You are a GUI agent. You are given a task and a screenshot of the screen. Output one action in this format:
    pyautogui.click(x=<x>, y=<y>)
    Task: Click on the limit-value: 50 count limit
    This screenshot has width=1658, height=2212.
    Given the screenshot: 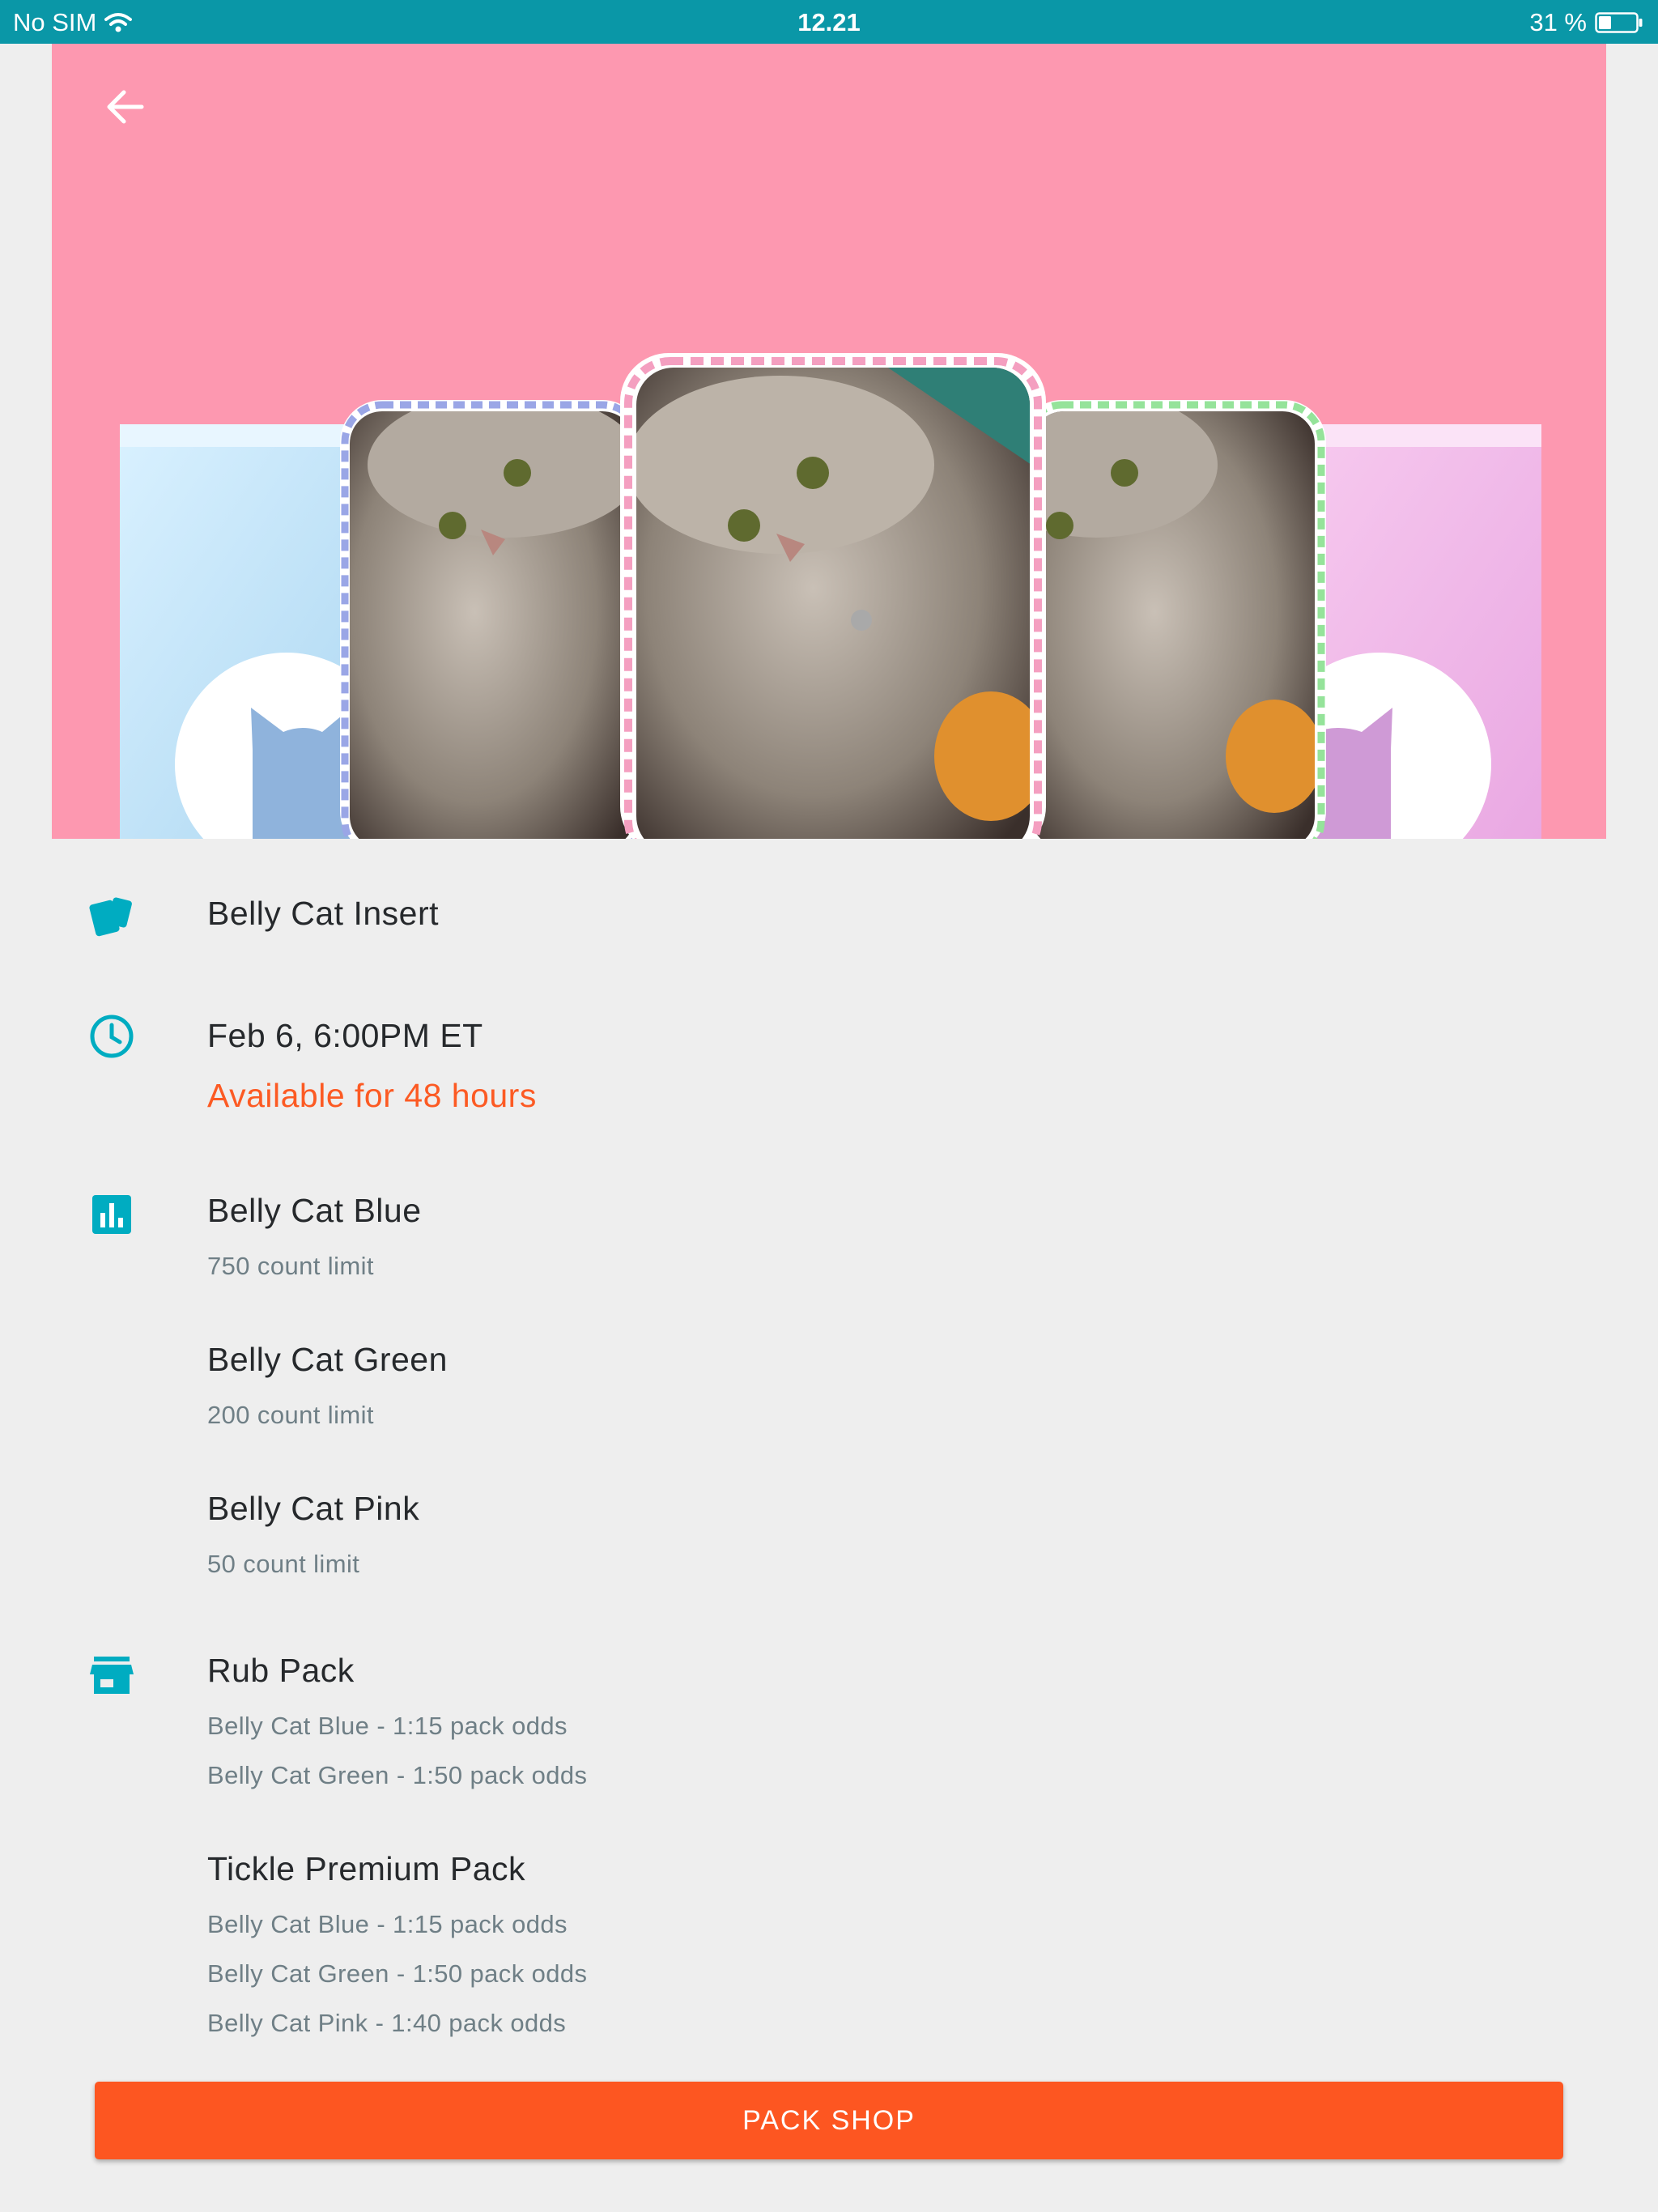 What is the action you would take?
    pyautogui.click(x=283, y=1564)
    